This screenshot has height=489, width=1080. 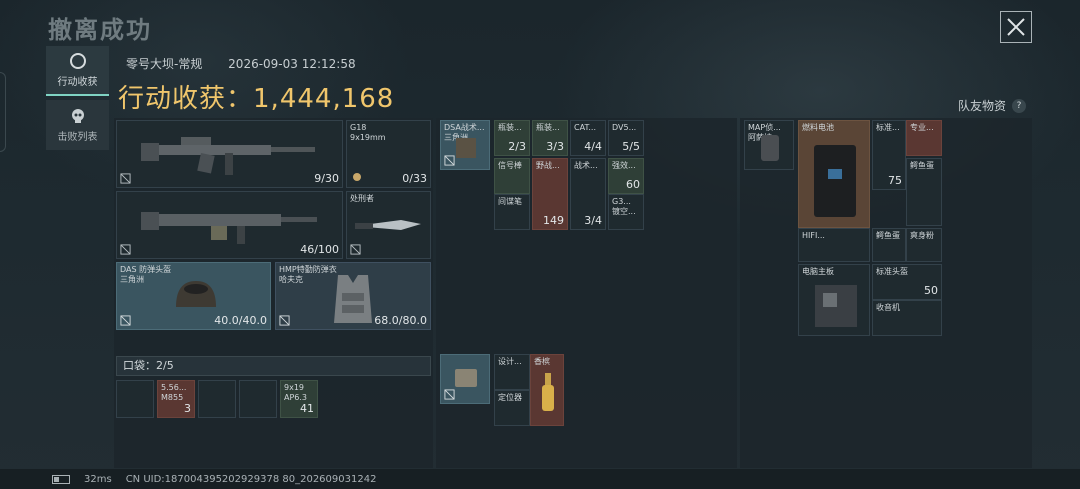 I want to click on pocket-item-name: 9x19 AP6.3, so click(x=296, y=392).